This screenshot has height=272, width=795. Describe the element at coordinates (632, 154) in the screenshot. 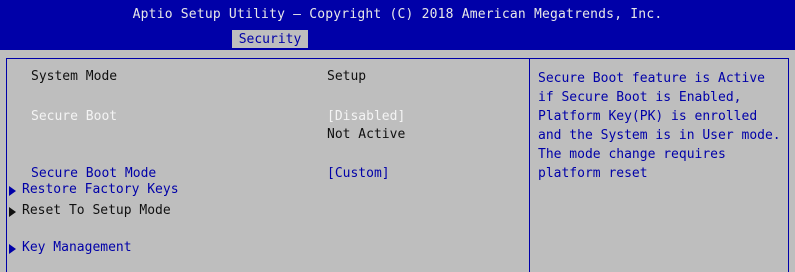

I see `help-line: The mode change requires` at that location.